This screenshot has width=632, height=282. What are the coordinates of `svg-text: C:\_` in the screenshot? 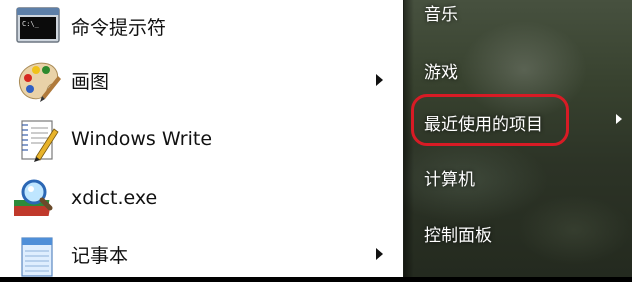 It's located at (31, 24).